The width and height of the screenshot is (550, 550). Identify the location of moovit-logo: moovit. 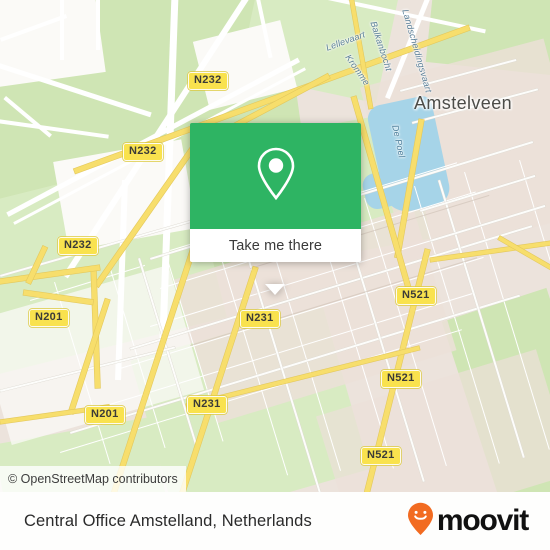
(468, 521).